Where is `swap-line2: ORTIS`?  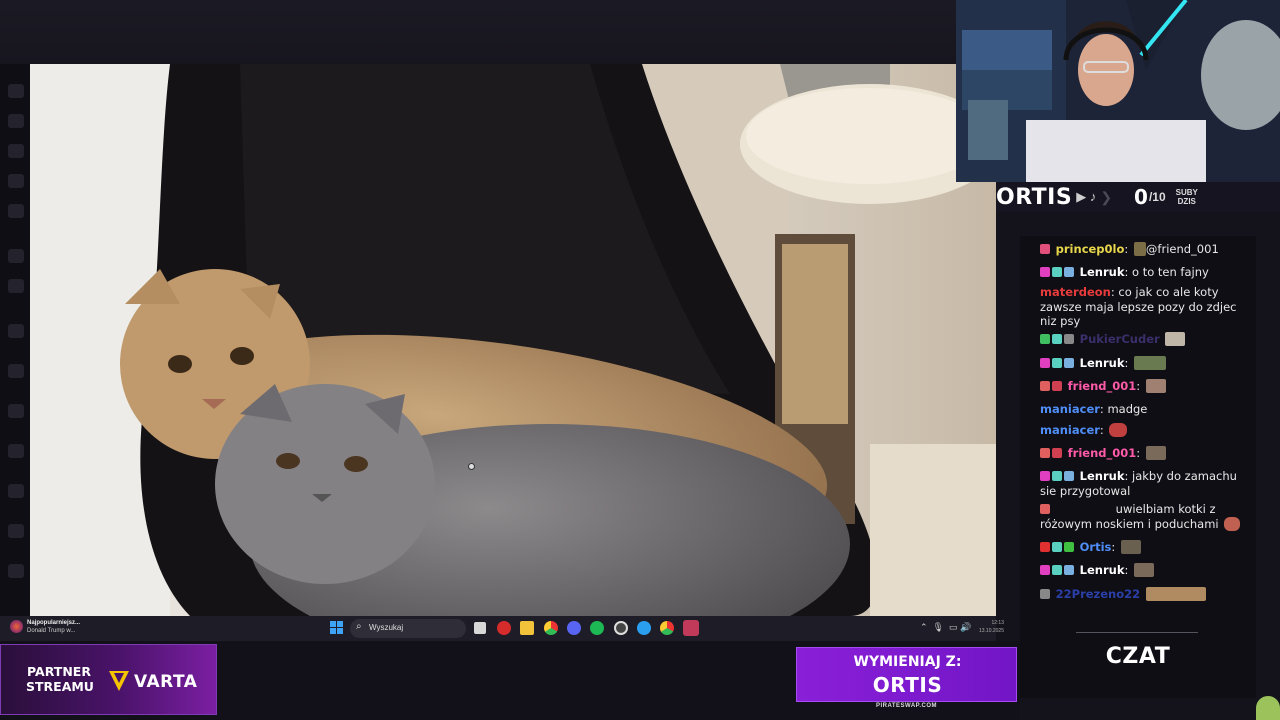
swap-line2: ORTIS is located at coordinates (907, 685).